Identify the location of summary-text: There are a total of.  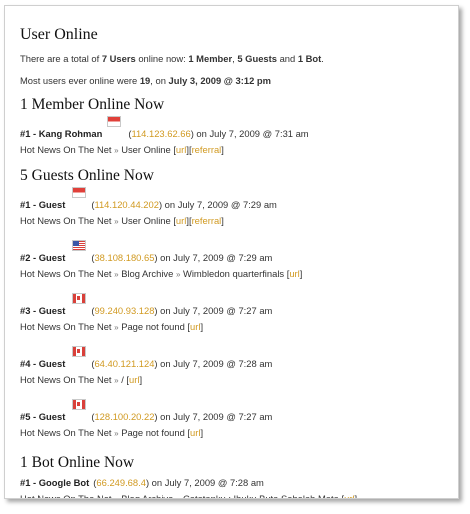
(61, 58).